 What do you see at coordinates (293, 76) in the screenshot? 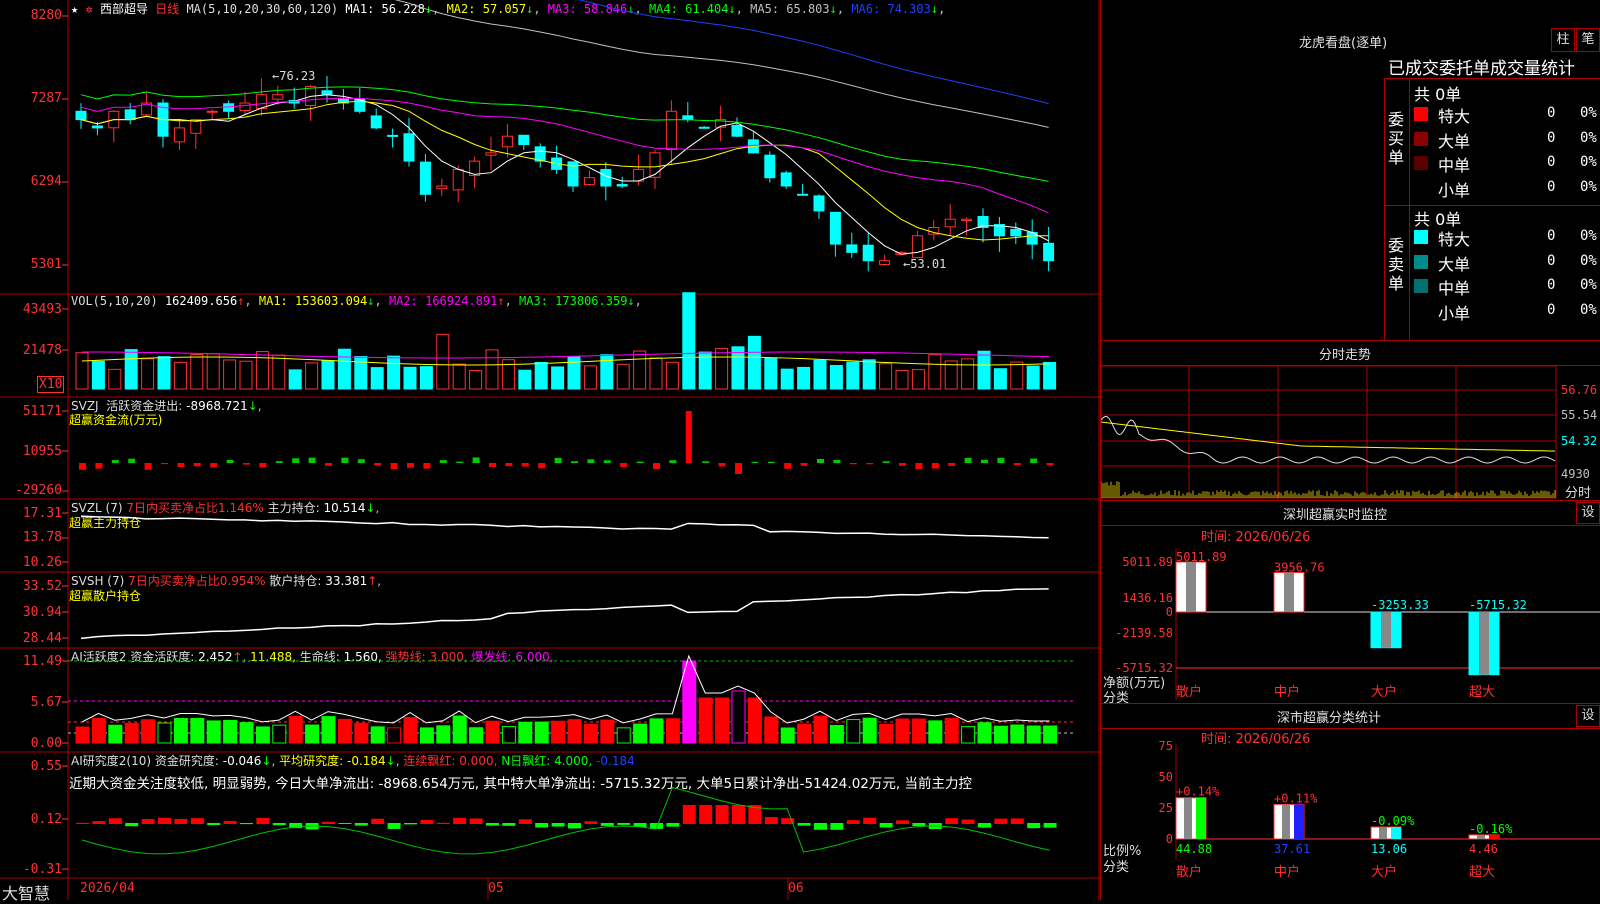
I see `high-price-label: ←76.23` at bounding box center [293, 76].